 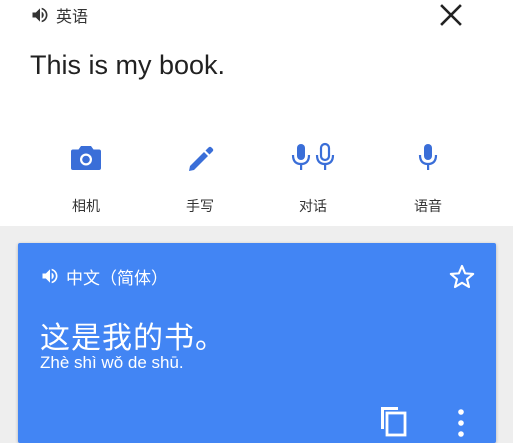 I want to click on camera-label: 相机, so click(x=86, y=207).